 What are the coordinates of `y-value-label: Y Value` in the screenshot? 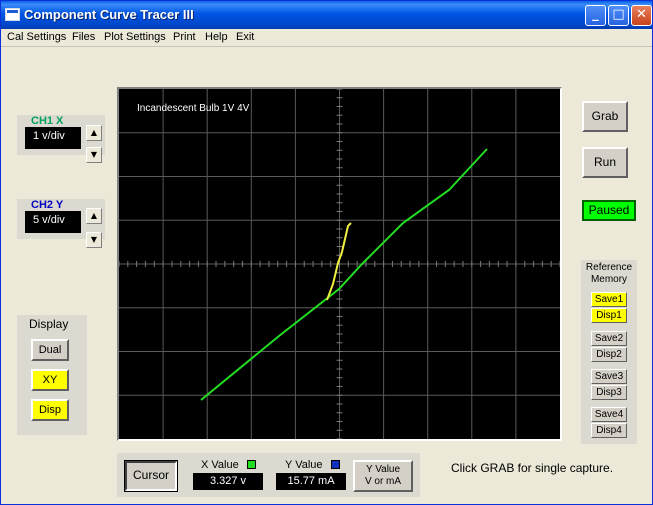 It's located at (304, 465).